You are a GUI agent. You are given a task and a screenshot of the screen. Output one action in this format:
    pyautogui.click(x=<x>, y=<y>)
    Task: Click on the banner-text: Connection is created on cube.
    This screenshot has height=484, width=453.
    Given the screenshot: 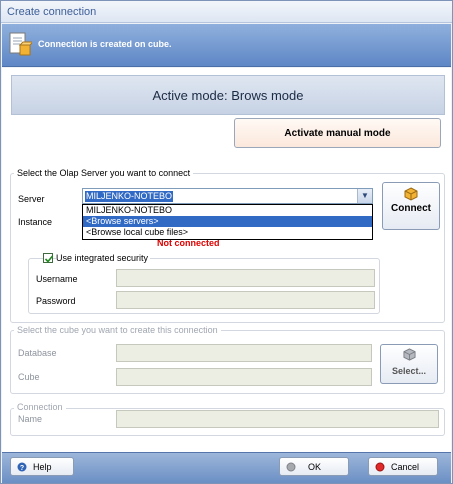 What is the action you would take?
    pyautogui.click(x=105, y=44)
    